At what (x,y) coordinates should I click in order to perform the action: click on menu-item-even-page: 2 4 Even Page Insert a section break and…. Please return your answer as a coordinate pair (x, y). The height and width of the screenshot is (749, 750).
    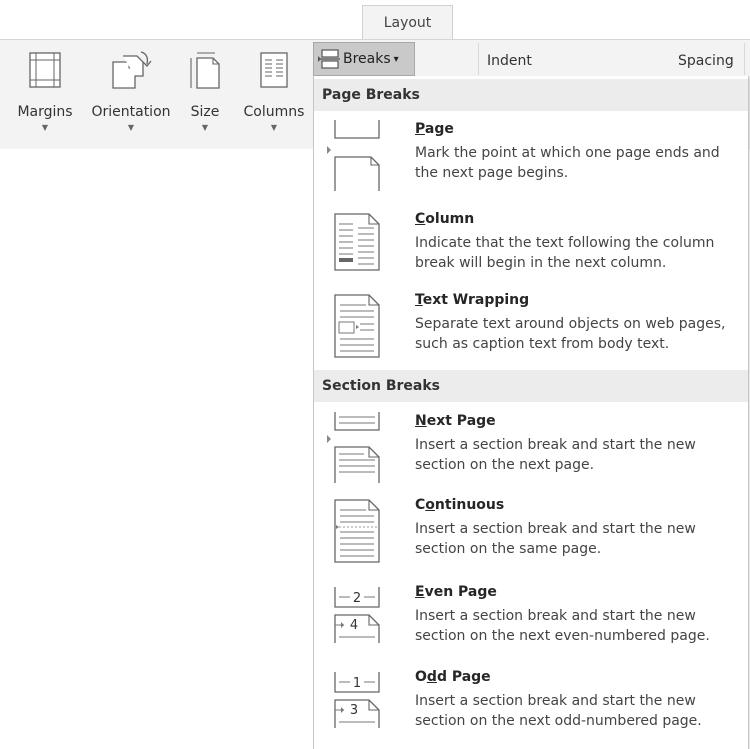
    Looking at the image, I should click on (531, 623).